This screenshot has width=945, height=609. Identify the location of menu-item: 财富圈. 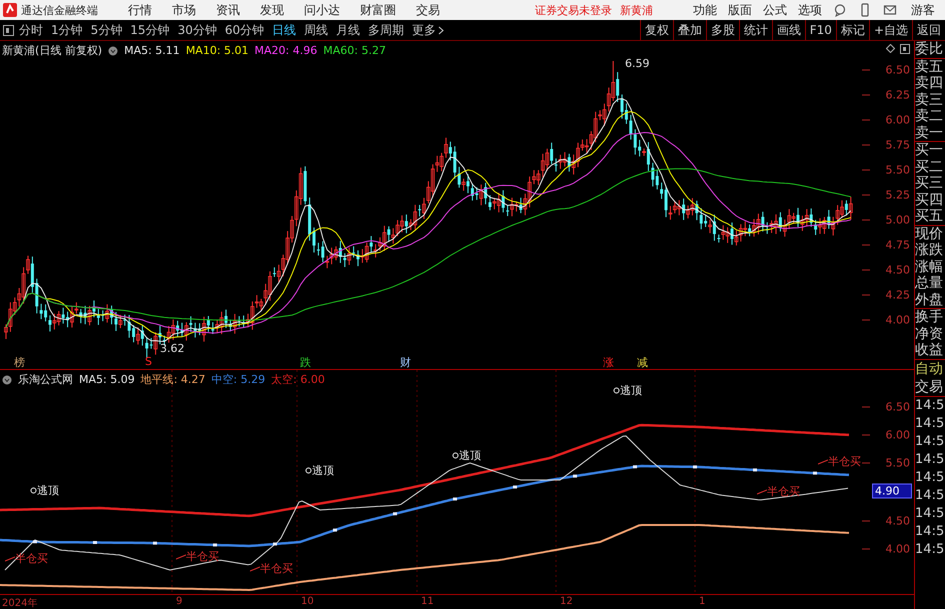
(378, 10).